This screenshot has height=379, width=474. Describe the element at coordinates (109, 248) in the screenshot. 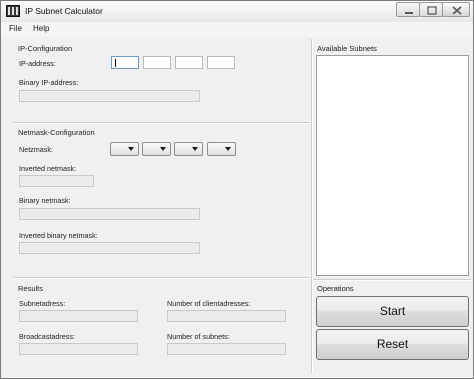

I see `inverted-binary-netmask-field` at that location.